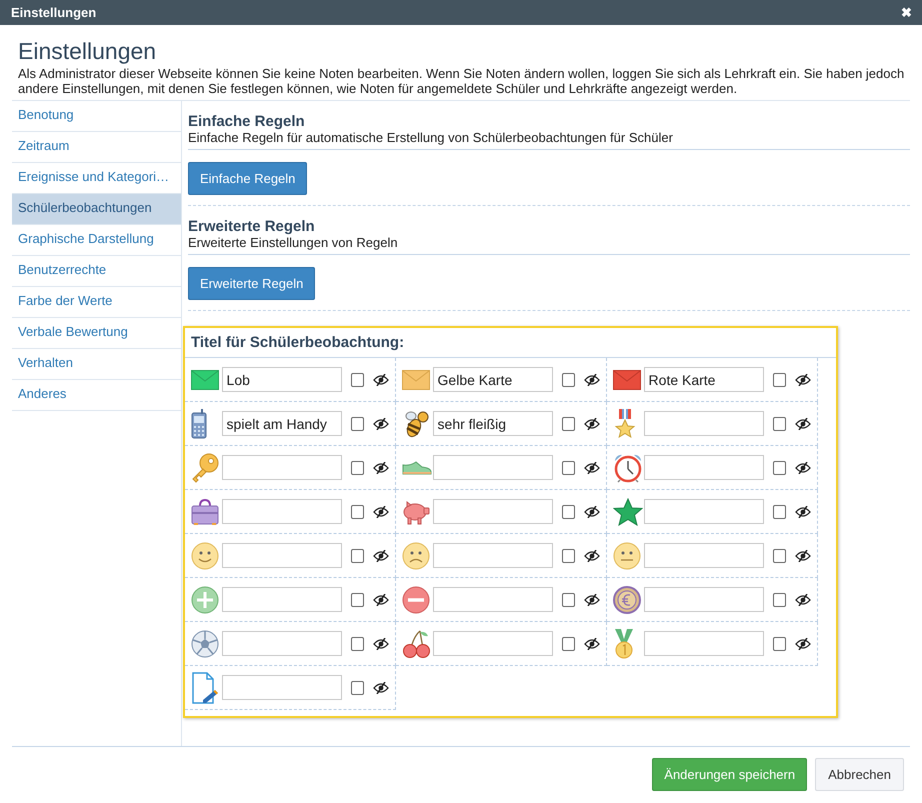 This screenshot has width=922, height=803. I want to click on sidebar-item: Verbale Bewertung, so click(96, 333).